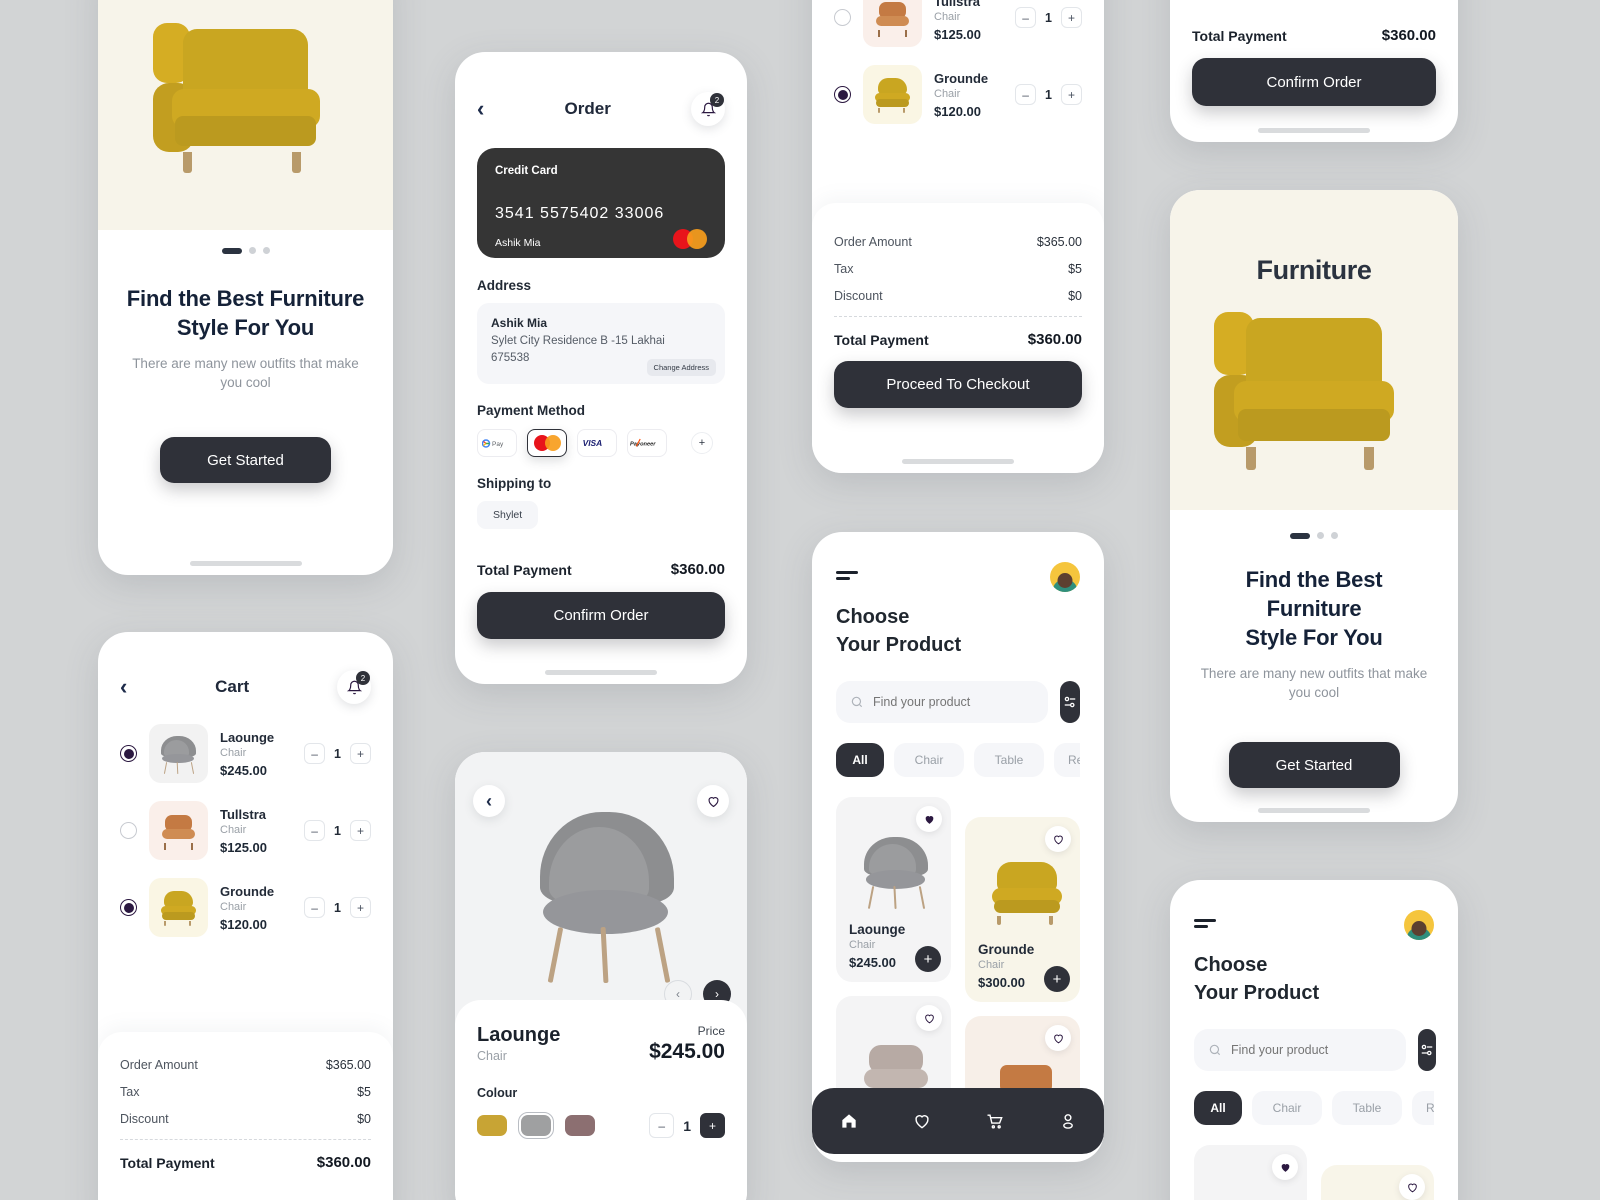  What do you see at coordinates (597, 443) in the screenshot?
I see `payment-method-visa: VISA` at bounding box center [597, 443].